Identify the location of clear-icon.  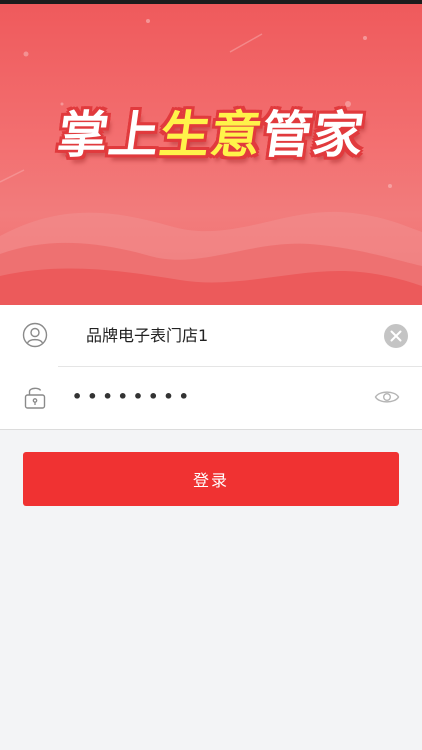
(396, 336).